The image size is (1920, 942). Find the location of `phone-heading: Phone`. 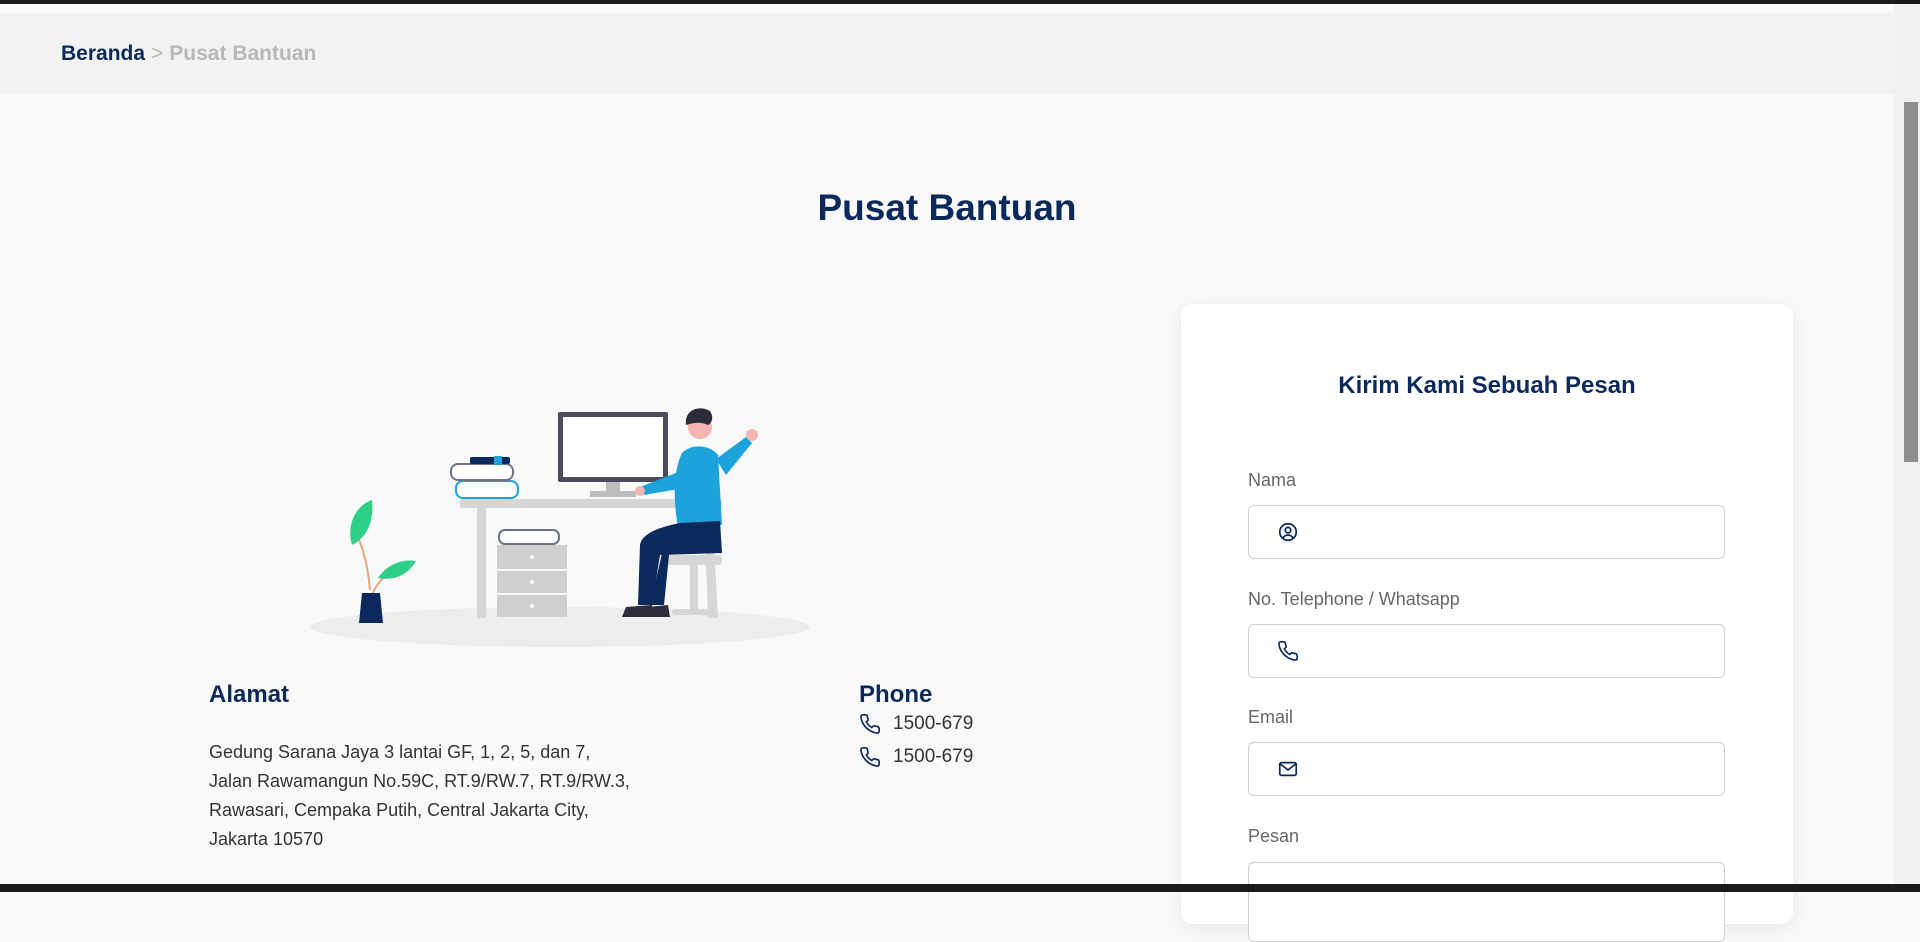

phone-heading: Phone is located at coordinates (896, 694).